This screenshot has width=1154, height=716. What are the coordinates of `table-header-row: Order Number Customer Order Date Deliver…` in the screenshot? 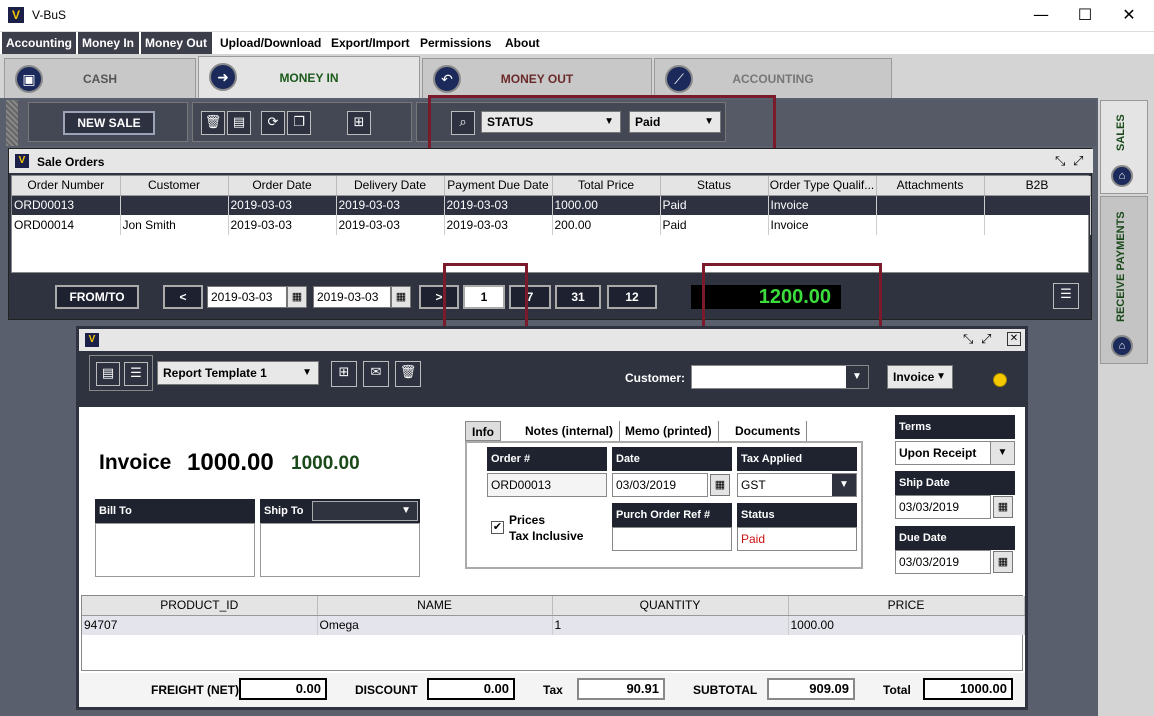 It's located at (551, 186).